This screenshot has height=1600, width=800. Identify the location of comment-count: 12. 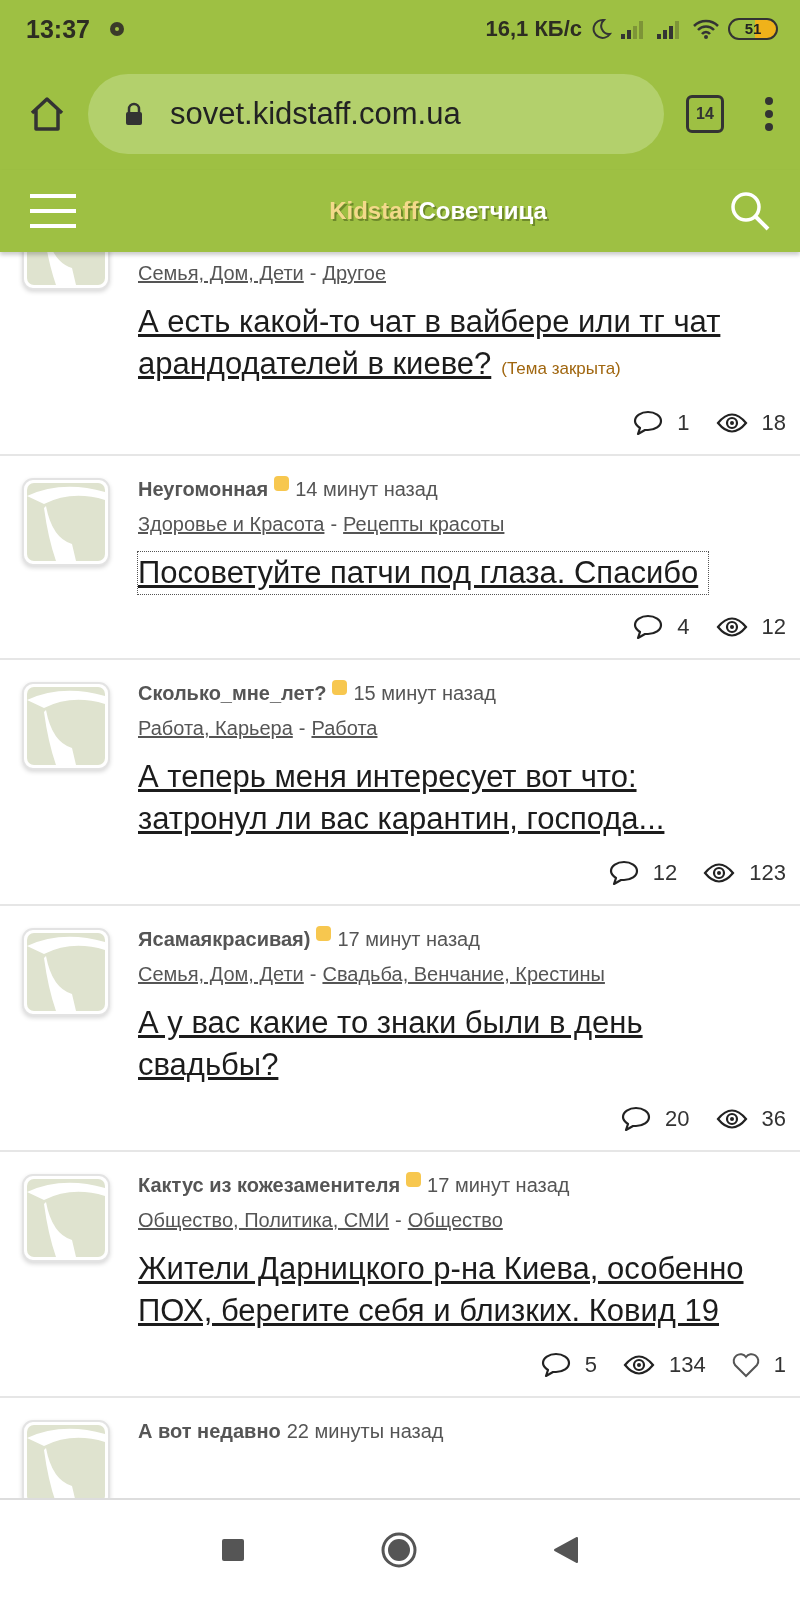
(665, 873).